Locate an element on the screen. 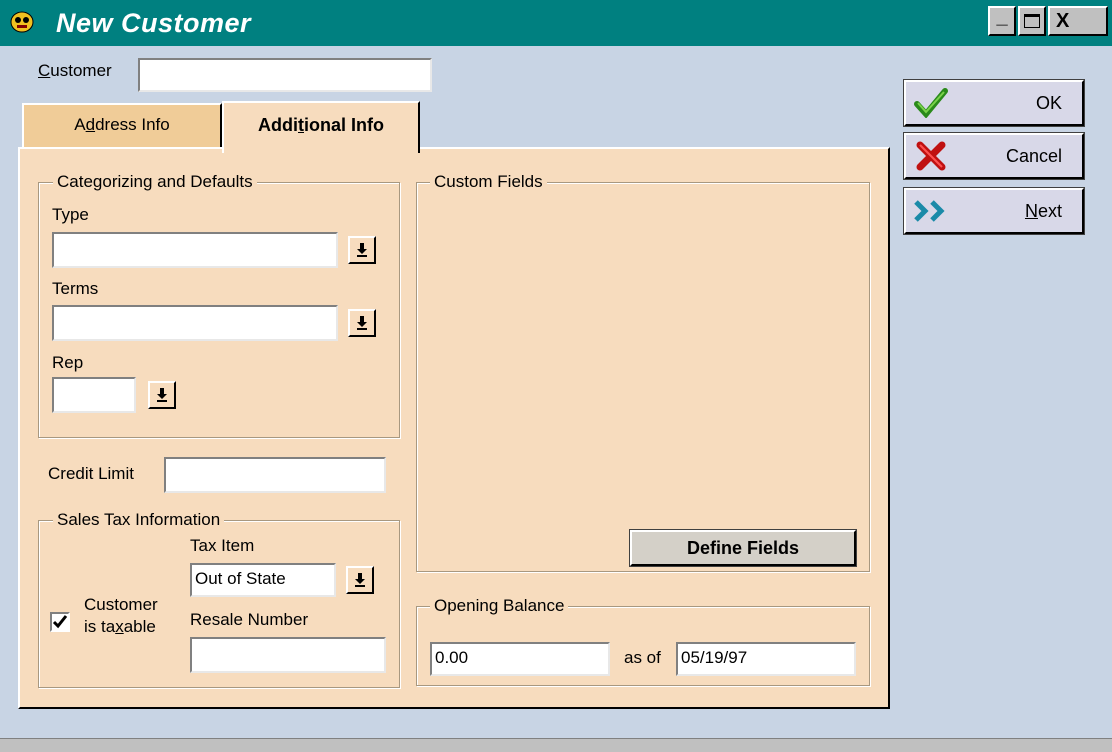 Image resolution: width=1112 pixels, height=752 pixels. close-icon: X is located at coordinates (1063, 21).